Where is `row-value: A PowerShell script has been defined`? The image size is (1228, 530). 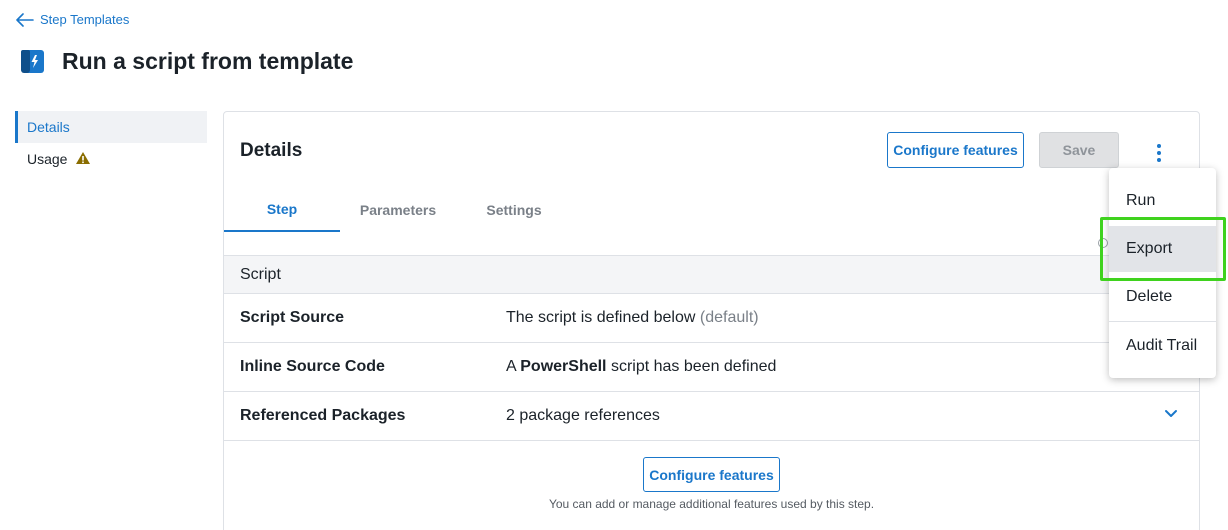
row-value: A PowerShell script has been defined is located at coordinates (641, 367).